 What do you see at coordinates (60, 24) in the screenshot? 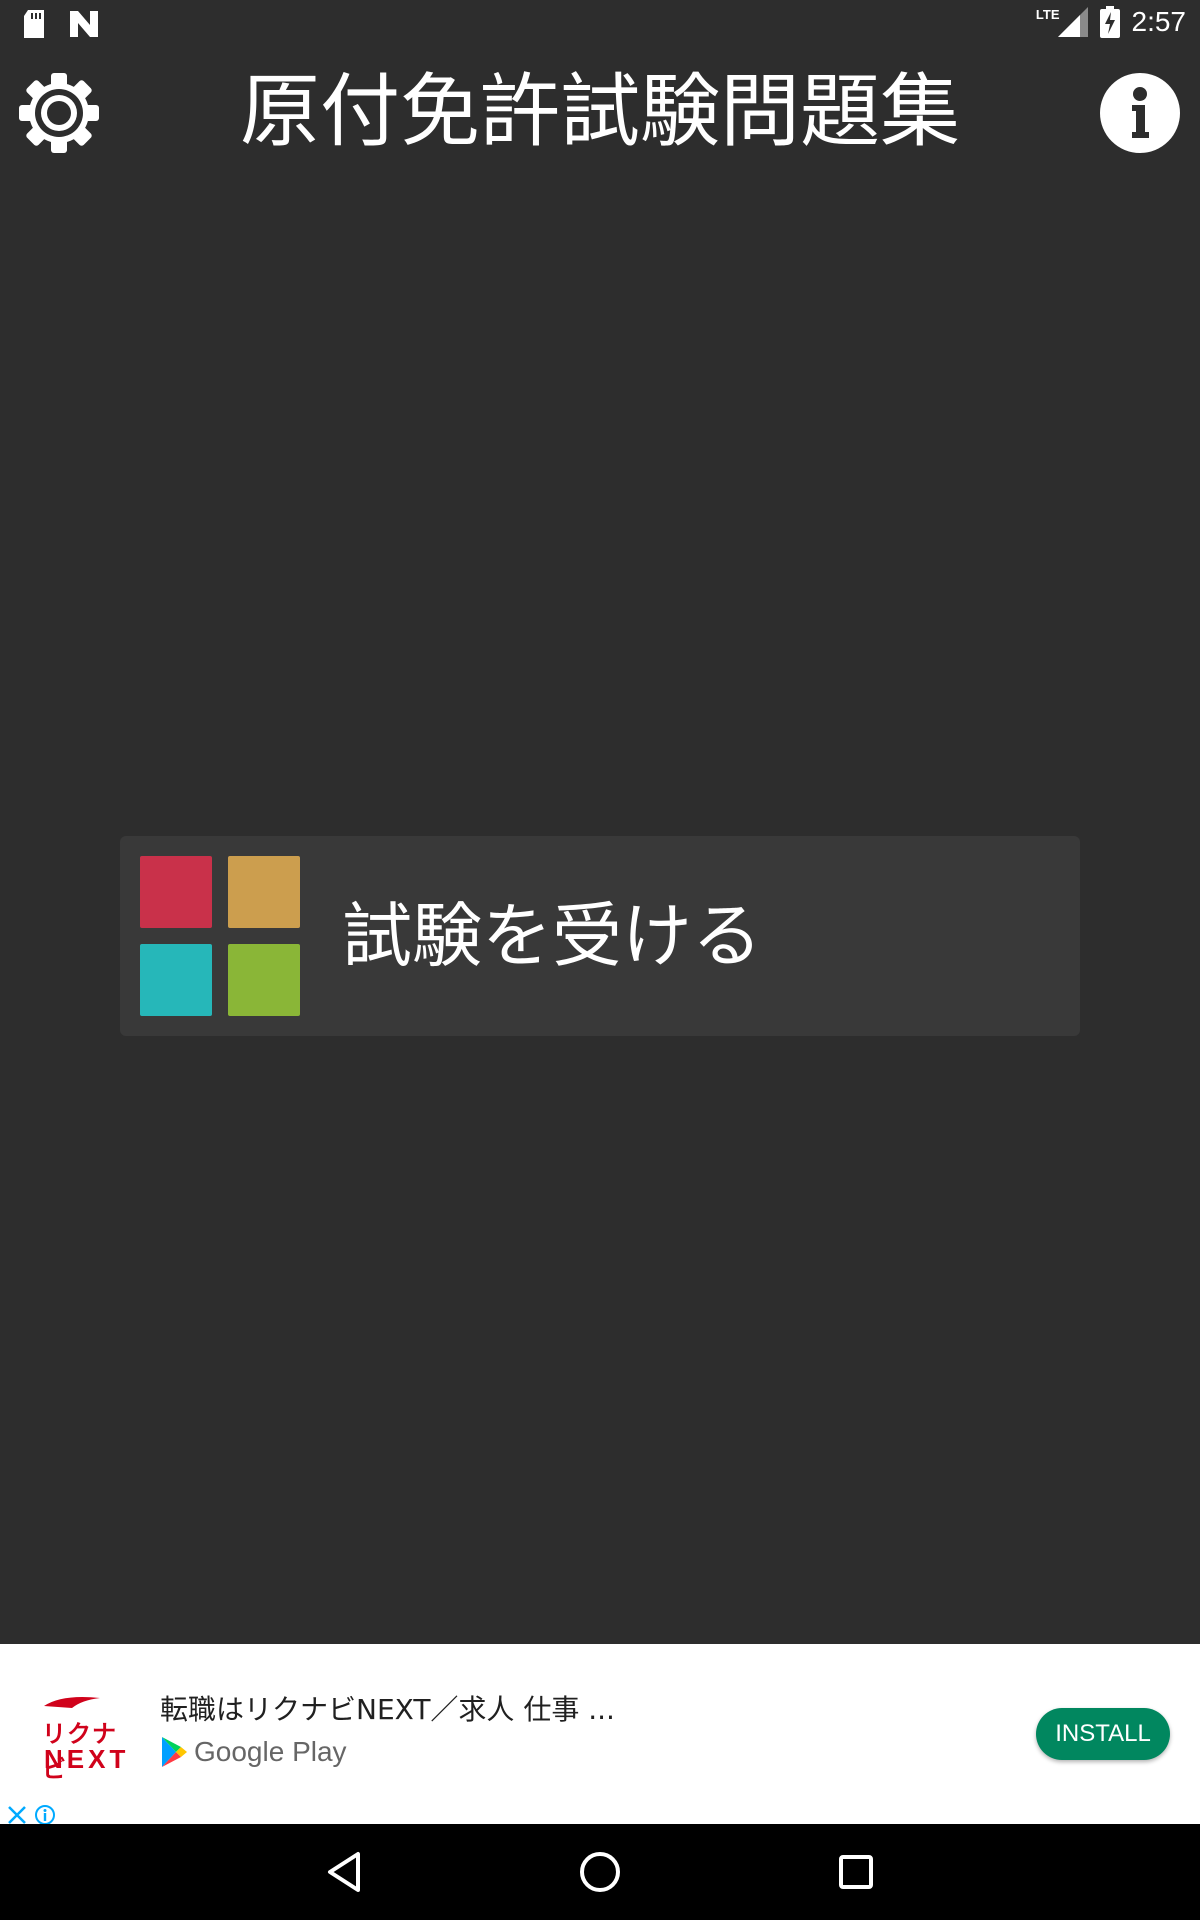
I see `status-left-icons` at bounding box center [60, 24].